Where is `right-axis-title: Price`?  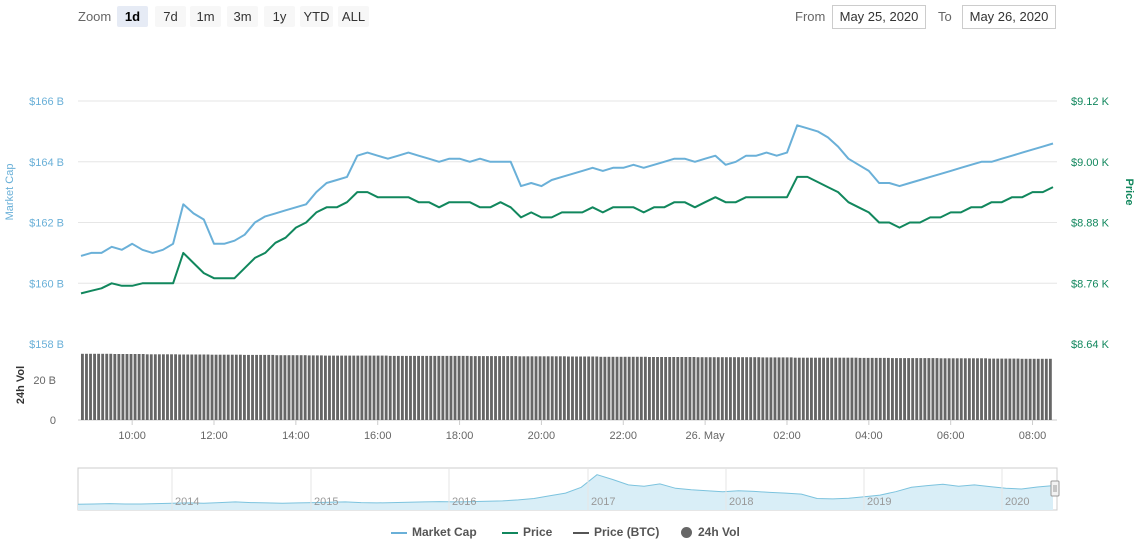 right-axis-title: Price is located at coordinates (1129, 192).